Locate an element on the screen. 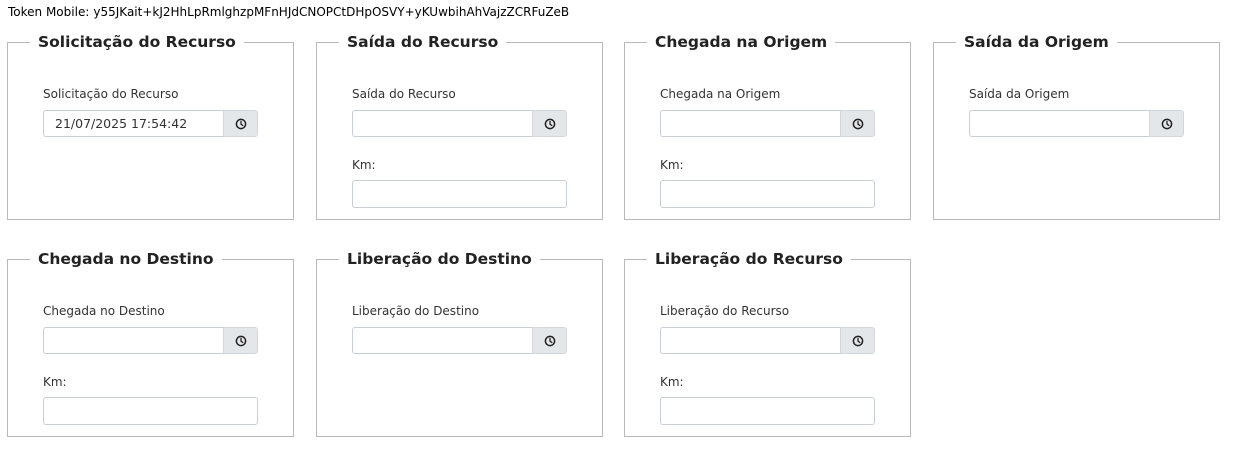 This screenshot has width=1239, height=474. card-saida-recurso: Saída do Recurso Saída do Recurso Km: is located at coordinates (459, 126).